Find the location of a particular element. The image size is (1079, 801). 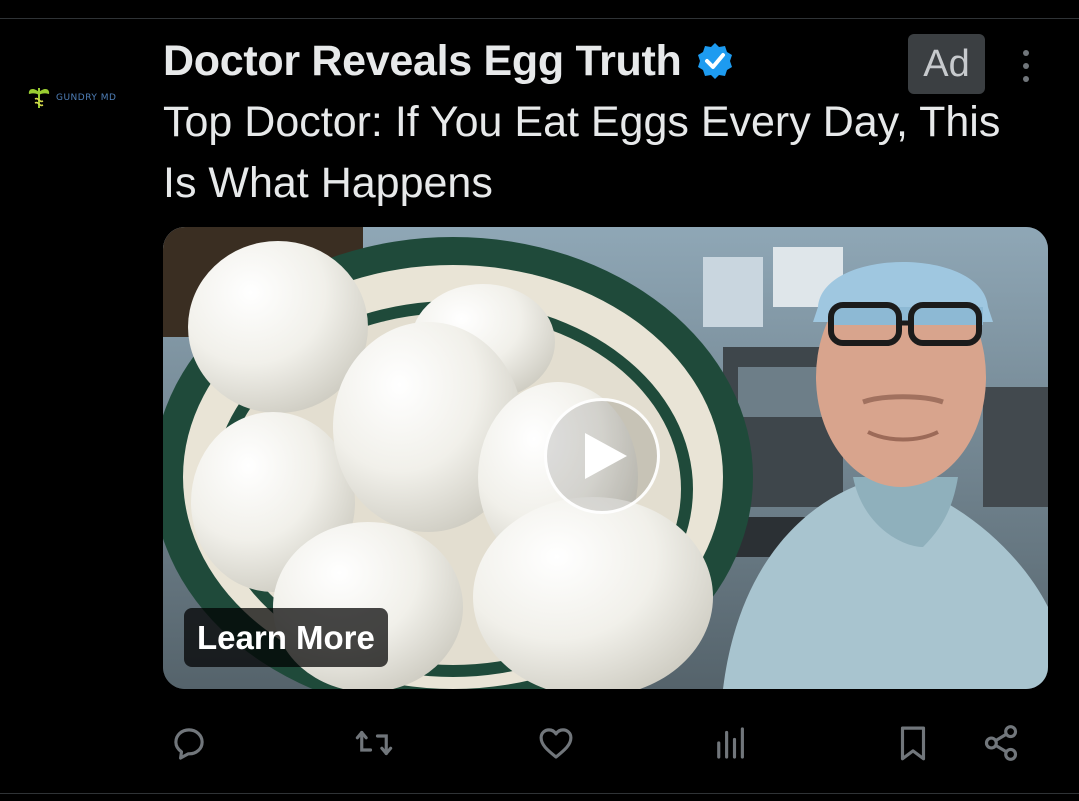

reply-button is located at coordinates (189, 743).